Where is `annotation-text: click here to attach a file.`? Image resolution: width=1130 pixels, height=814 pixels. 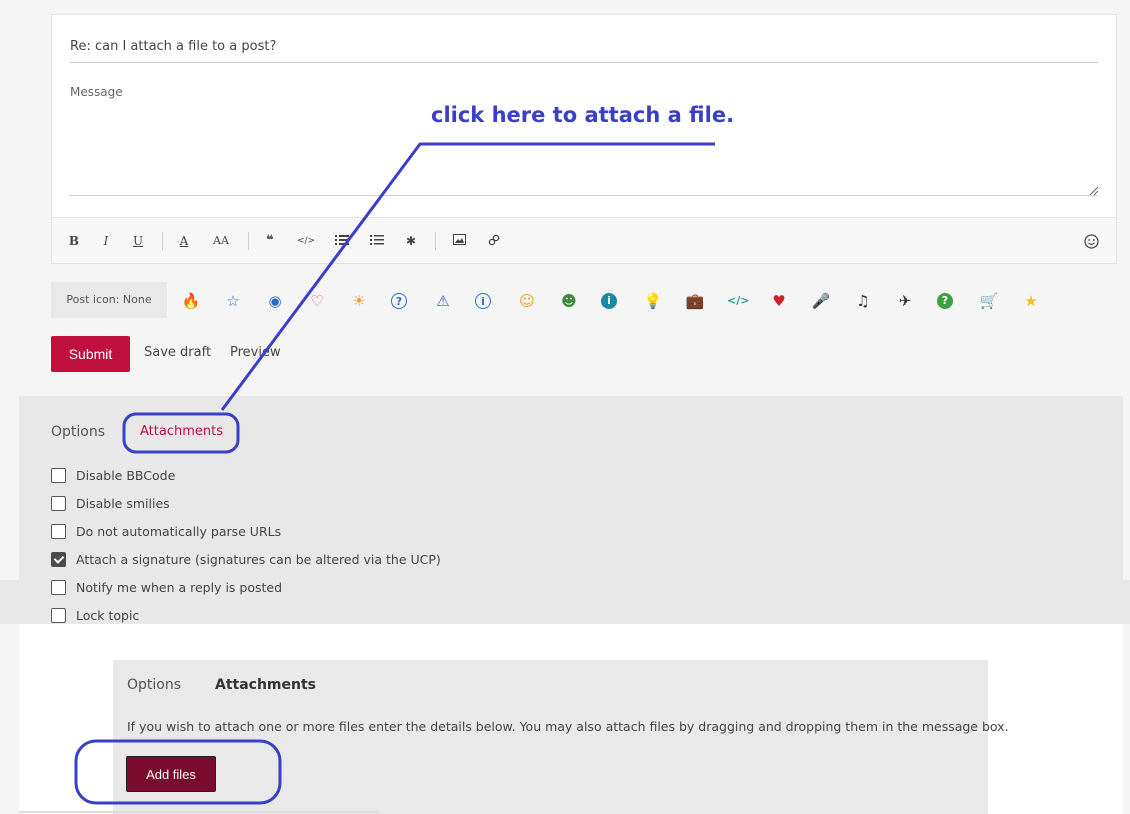
annotation-text: click here to attach a file. is located at coordinates (583, 115).